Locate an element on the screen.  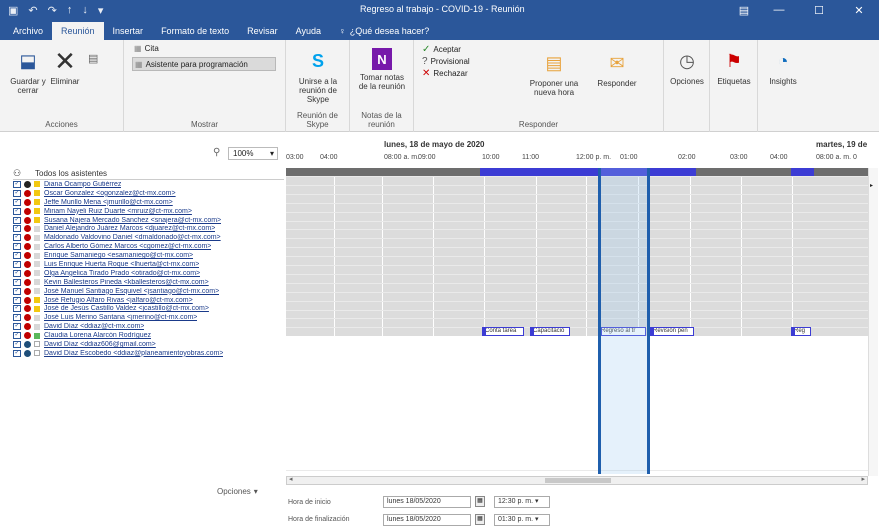
tags-button: ⚑ Etiquetas is located at coordinates (734, 67).